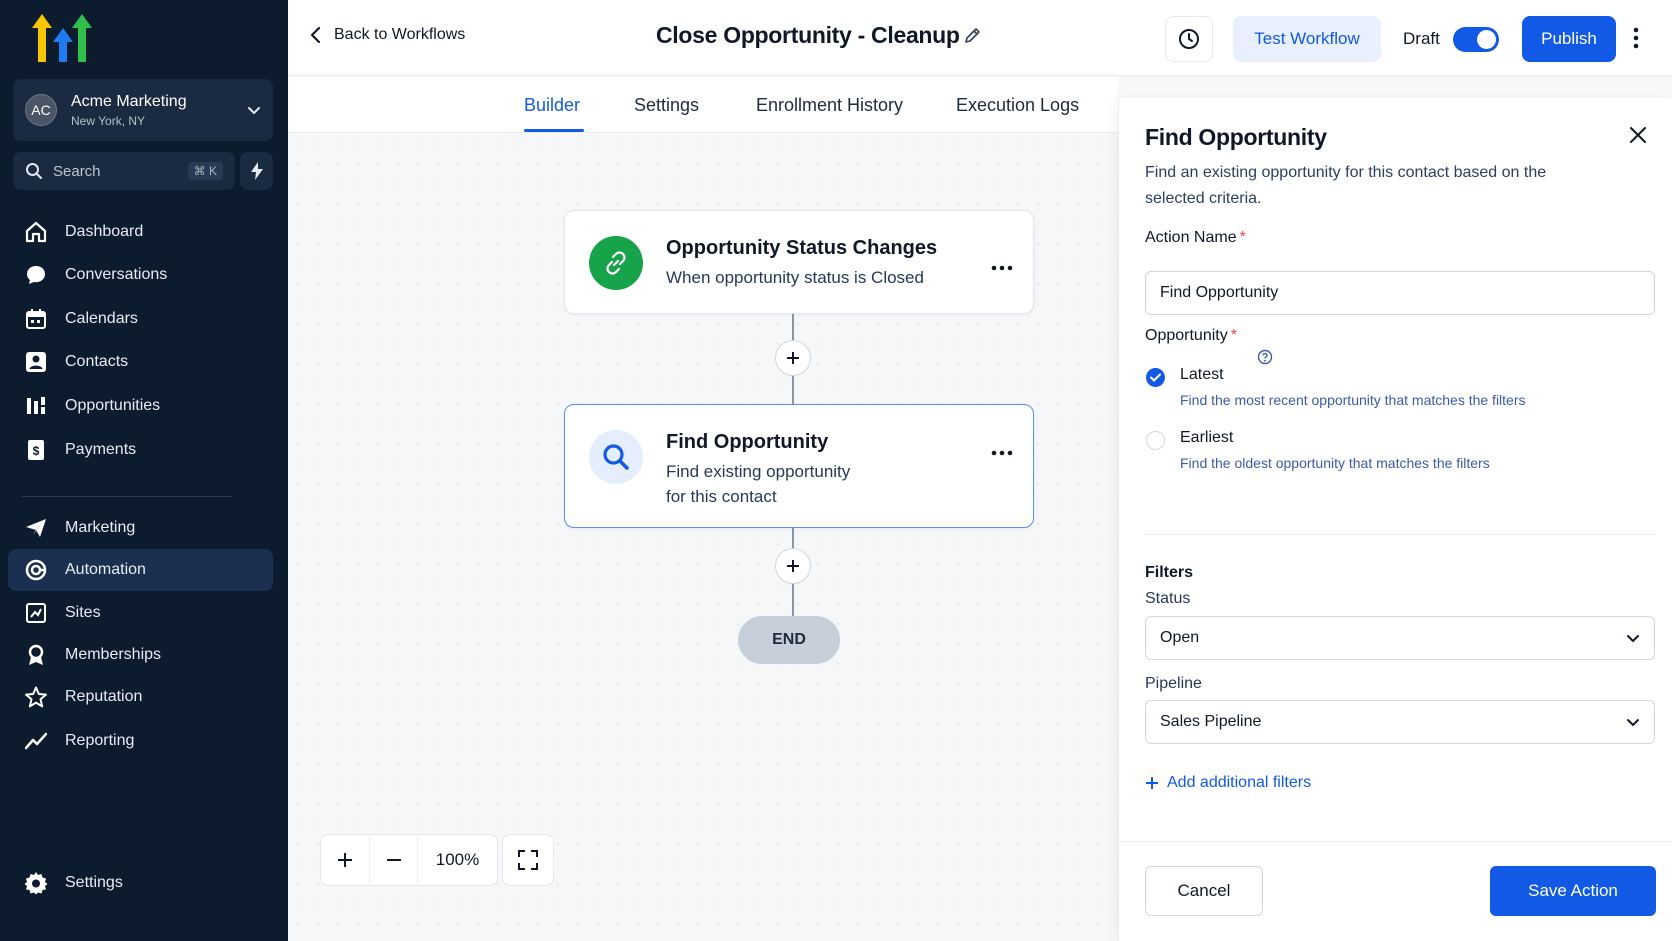  I want to click on search-button: Search ⌘ K, so click(124, 171).